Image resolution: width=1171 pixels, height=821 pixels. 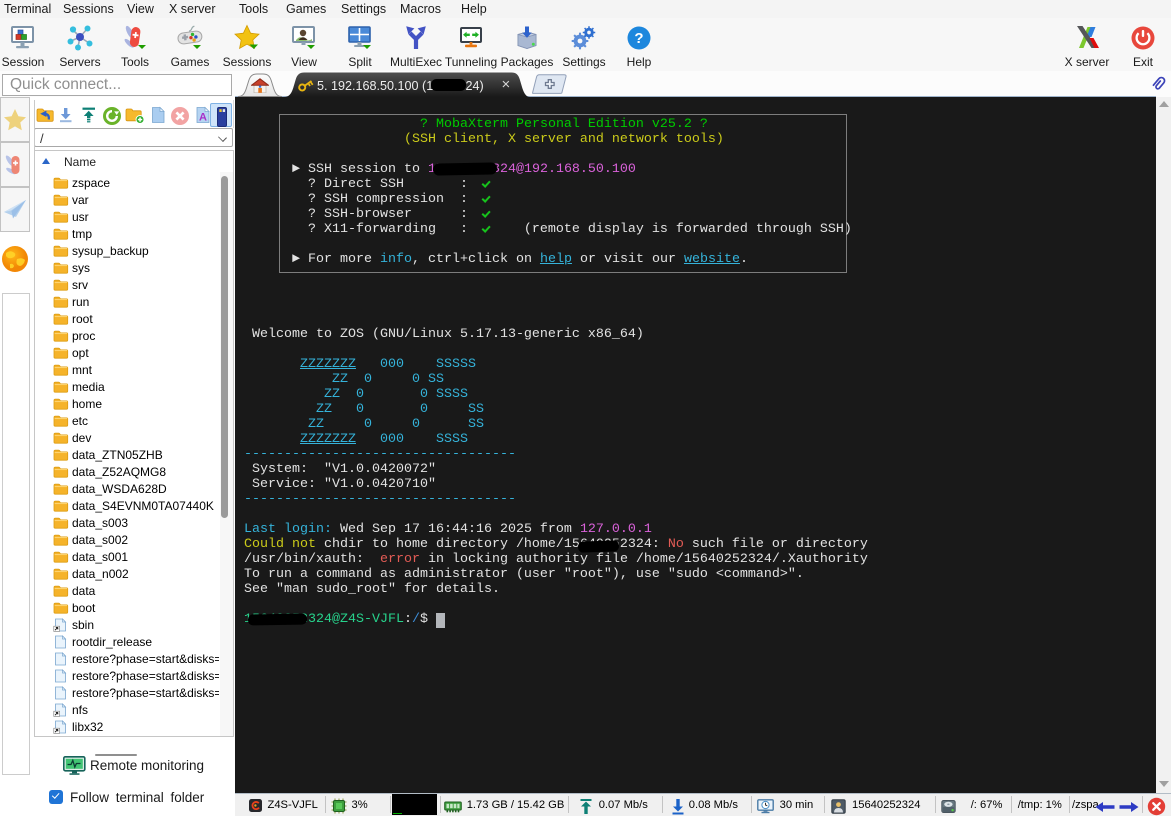 What do you see at coordinates (203, 118) in the screenshot?
I see `svg-text: A` at bounding box center [203, 118].